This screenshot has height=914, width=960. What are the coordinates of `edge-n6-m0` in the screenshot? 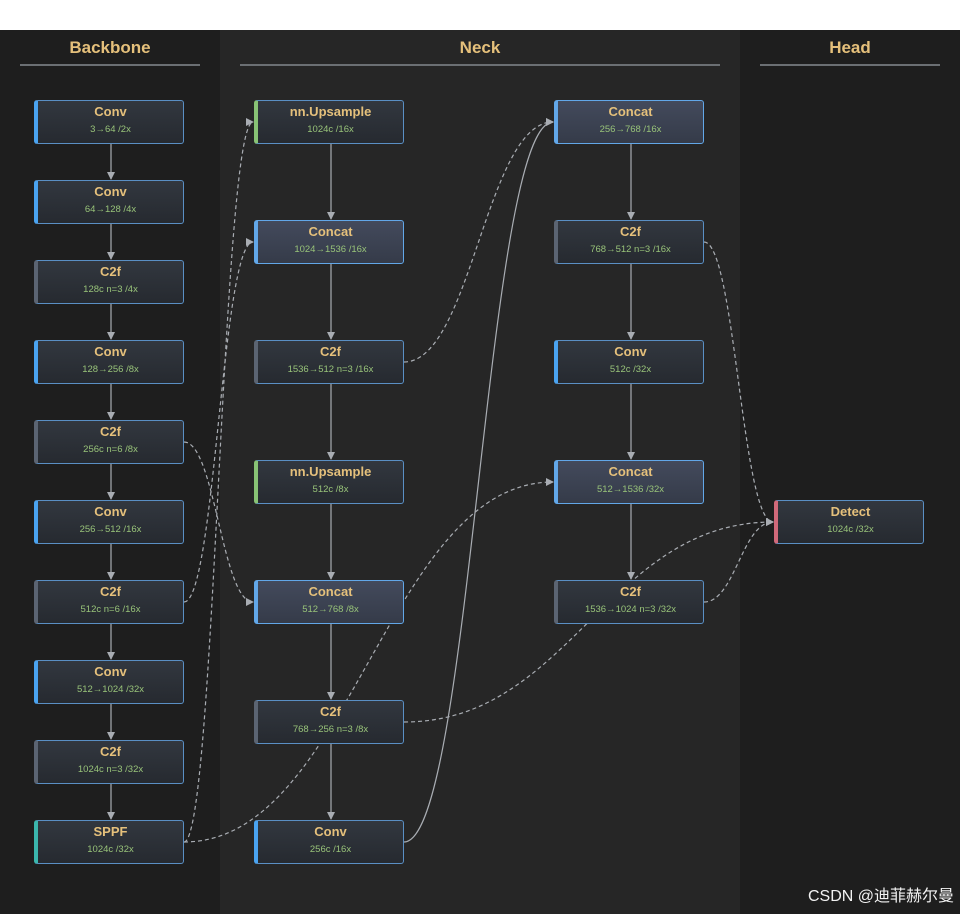 It's located at (478, 480).